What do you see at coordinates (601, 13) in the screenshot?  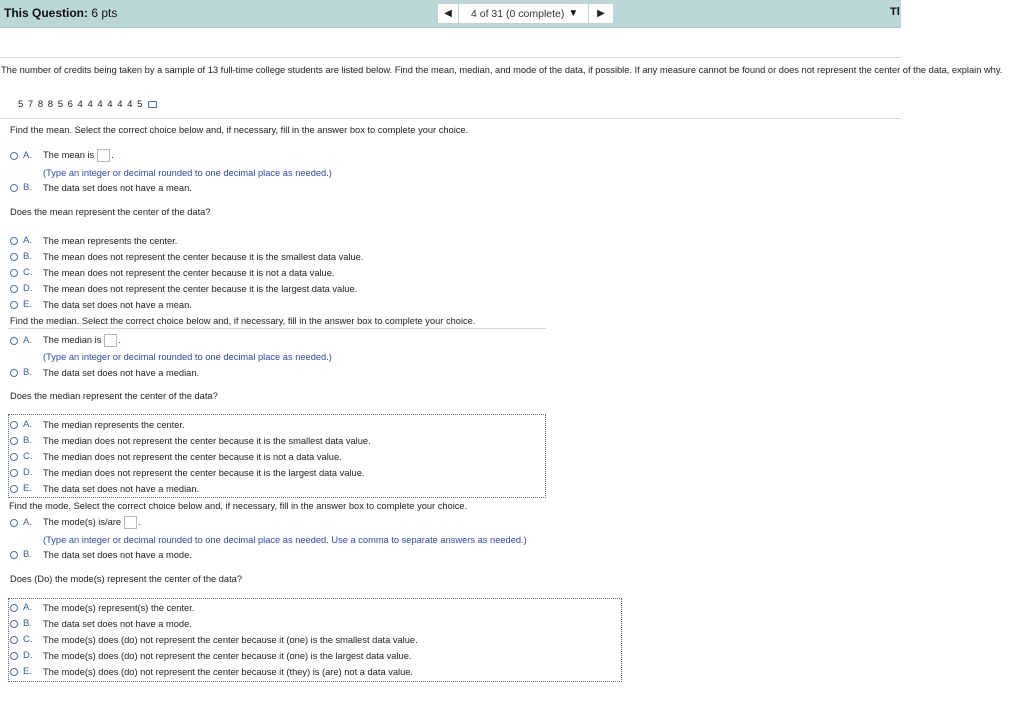 I see `next-question-button: ▶` at bounding box center [601, 13].